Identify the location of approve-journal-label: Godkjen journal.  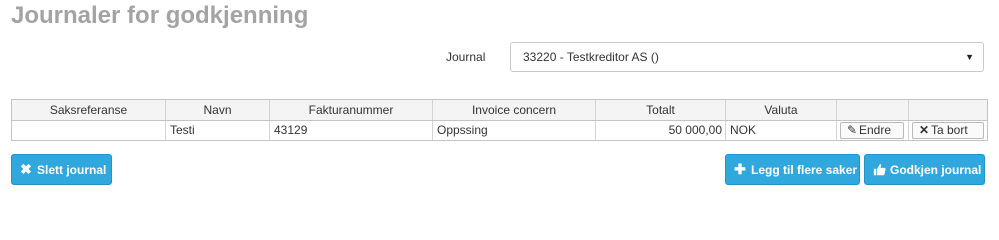
(936, 170).